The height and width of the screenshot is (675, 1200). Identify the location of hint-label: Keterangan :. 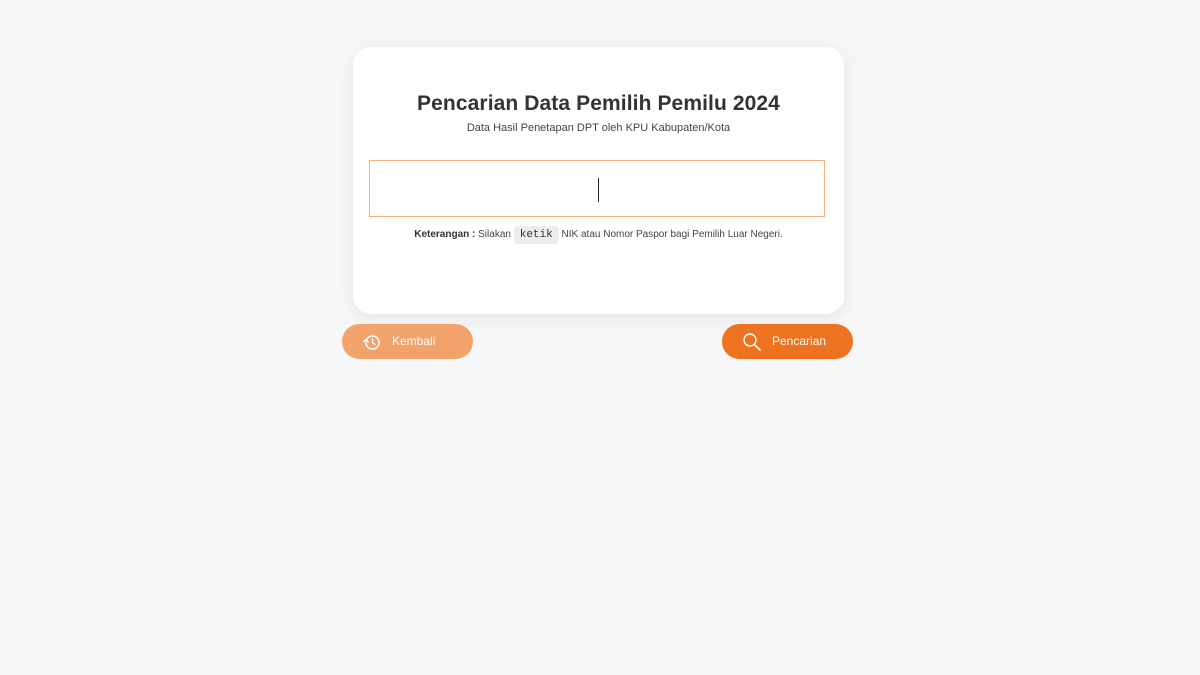
(445, 234).